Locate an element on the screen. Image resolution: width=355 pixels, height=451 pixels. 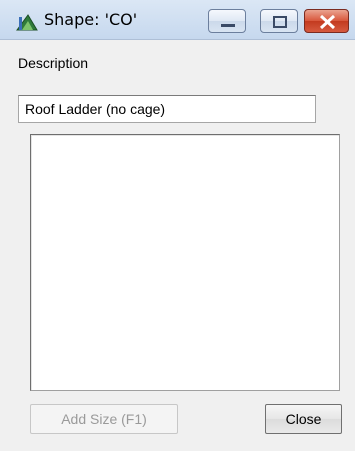
title-bar: Shape: 'CO' is located at coordinates (177, 20).